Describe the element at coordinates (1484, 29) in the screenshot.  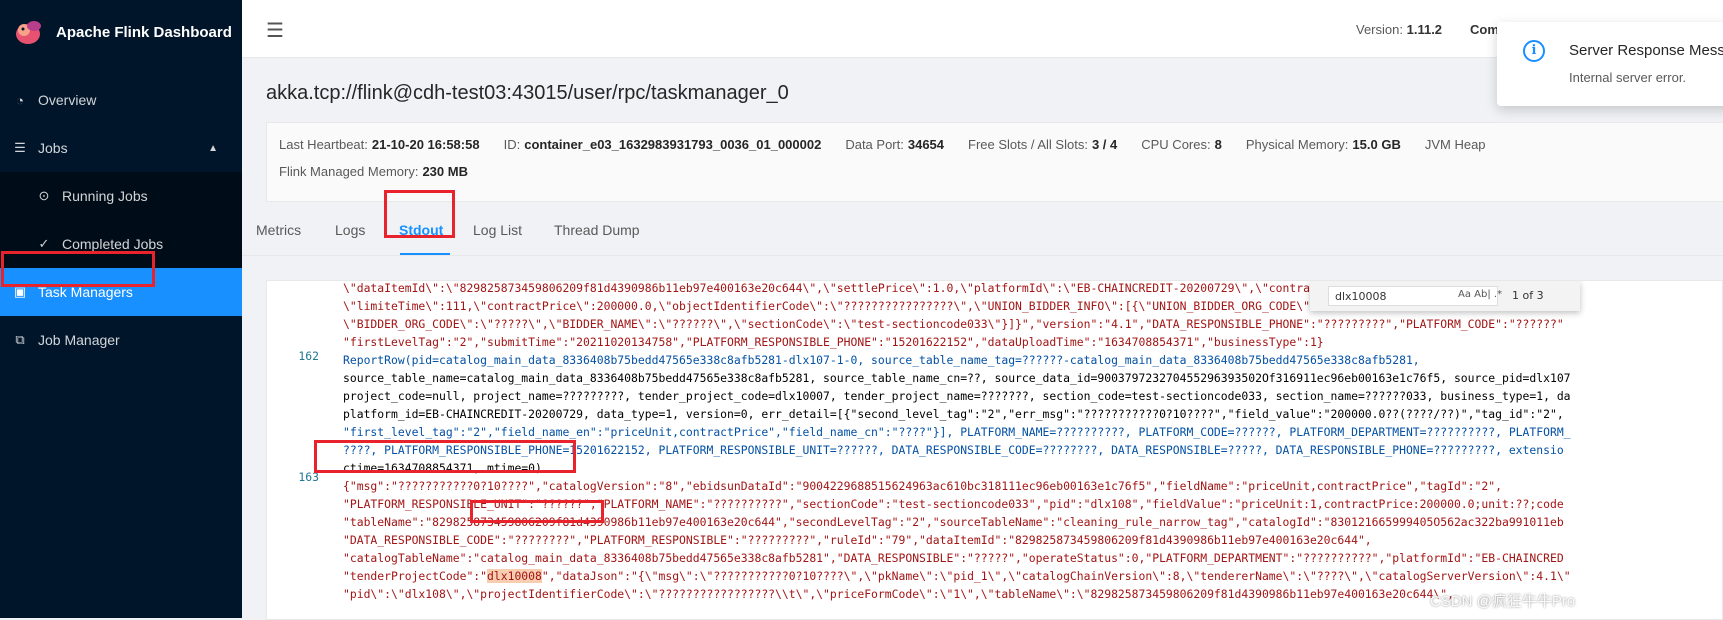
I see `commit-label: Com` at that location.